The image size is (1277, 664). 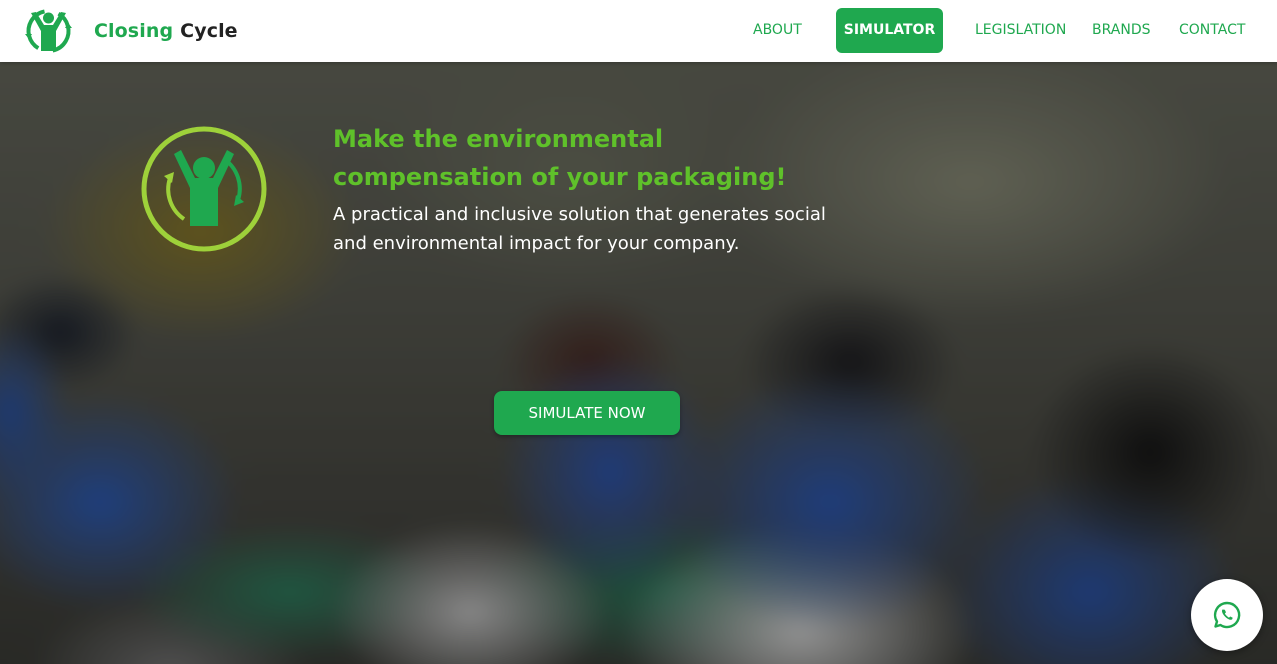 I want to click on whatsapp-chat-button, so click(x=1227, y=615).